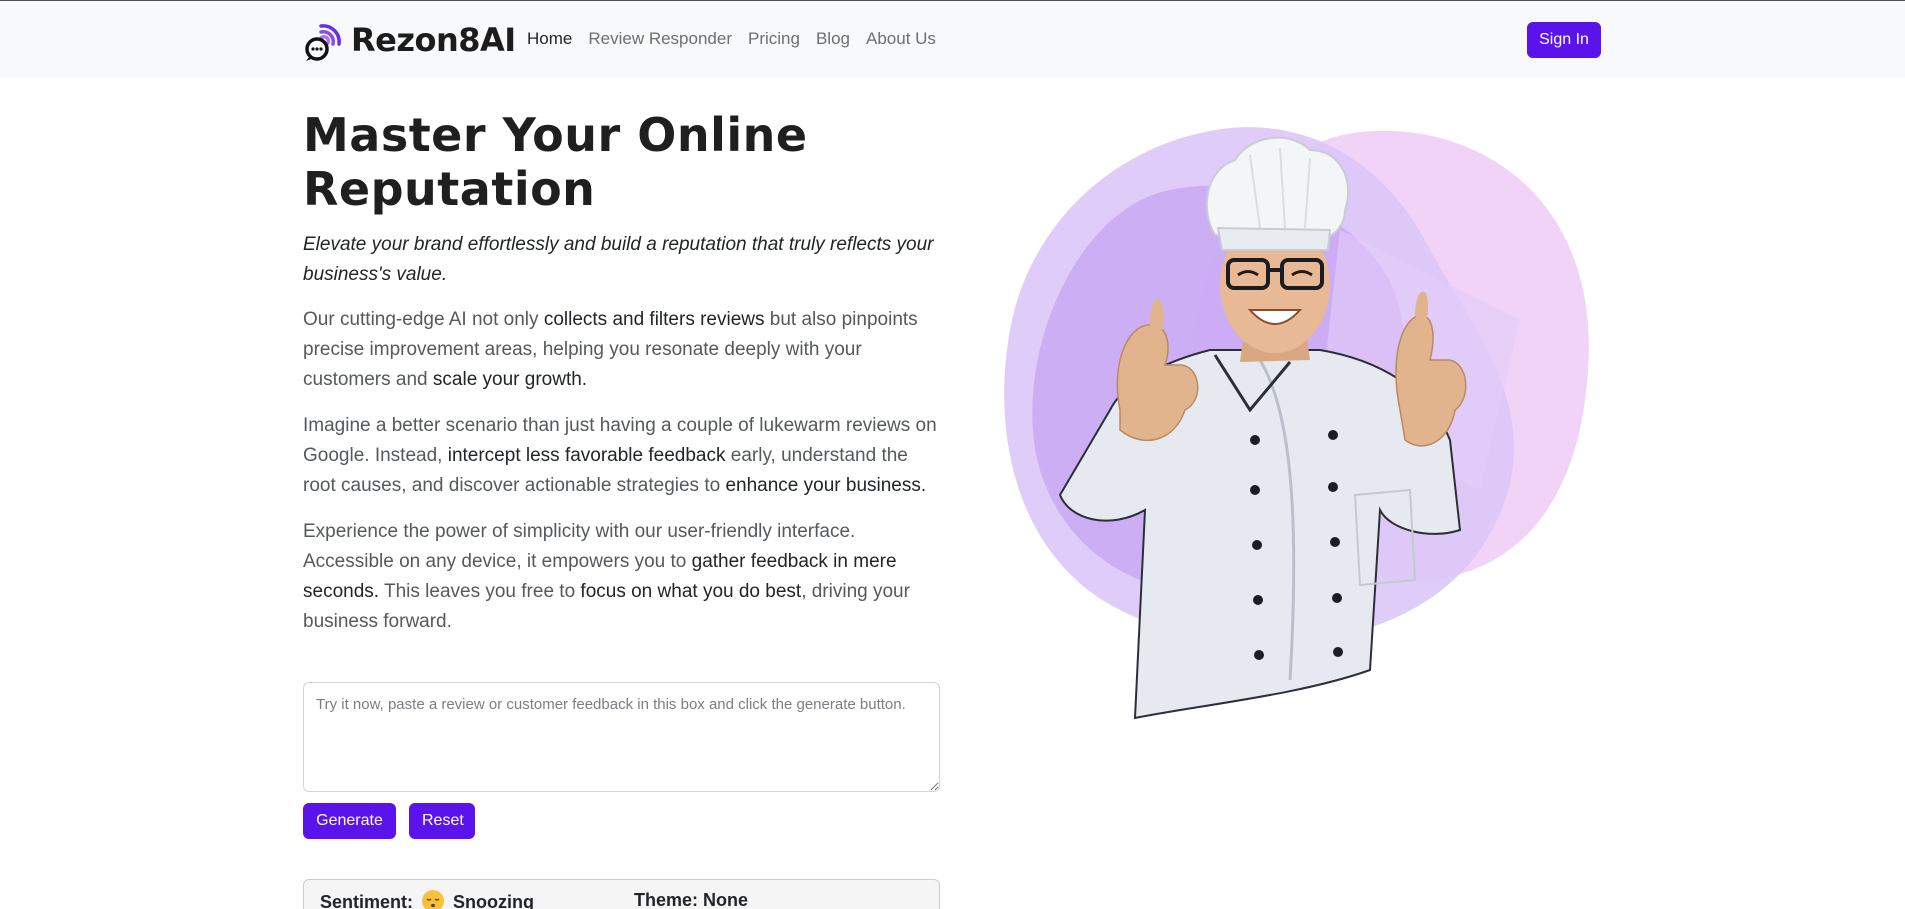  I want to click on p1-highlight-b: collects and filters reviews, so click(654, 319).